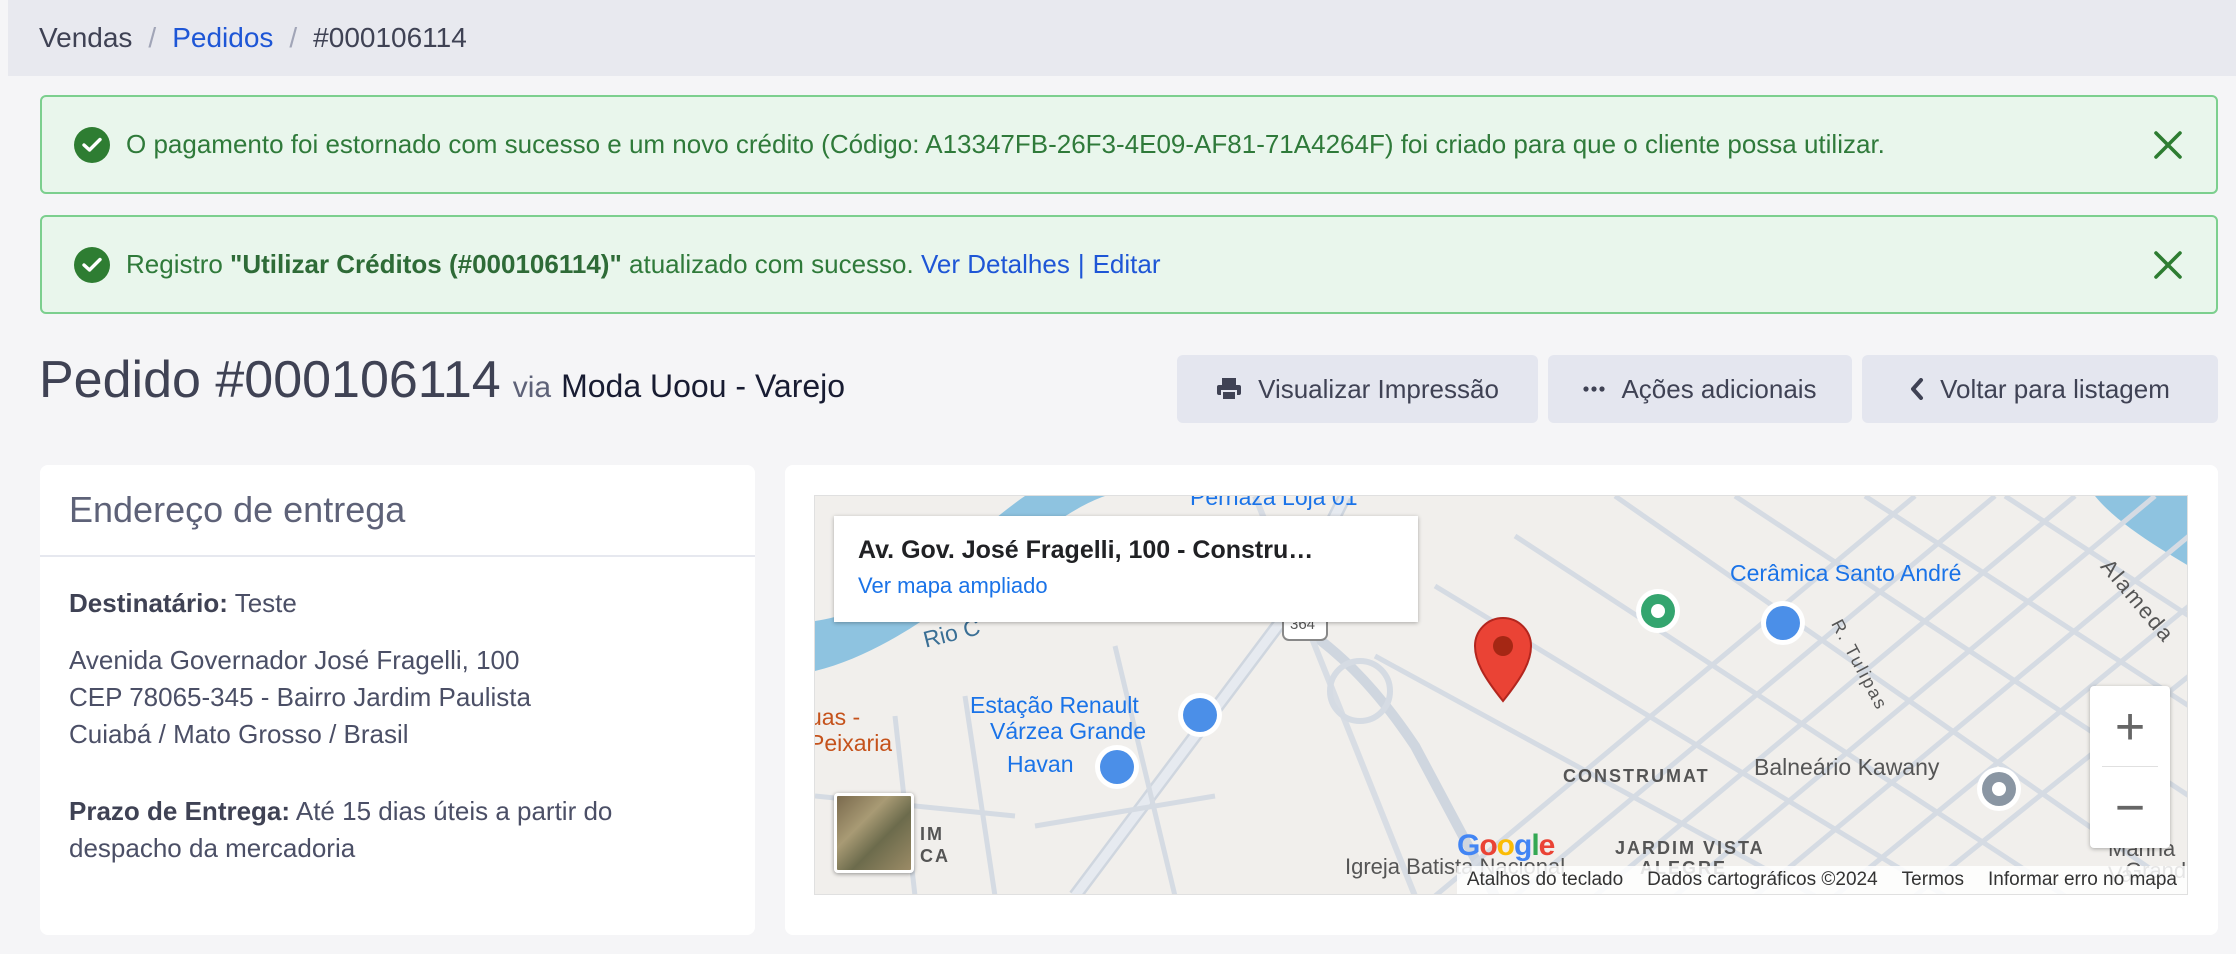 This screenshot has height=954, width=2236. What do you see at coordinates (85, 38) in the screenshot?
I see `breadcrumb-vendas: Vendas` at bounding box center [85, 38].